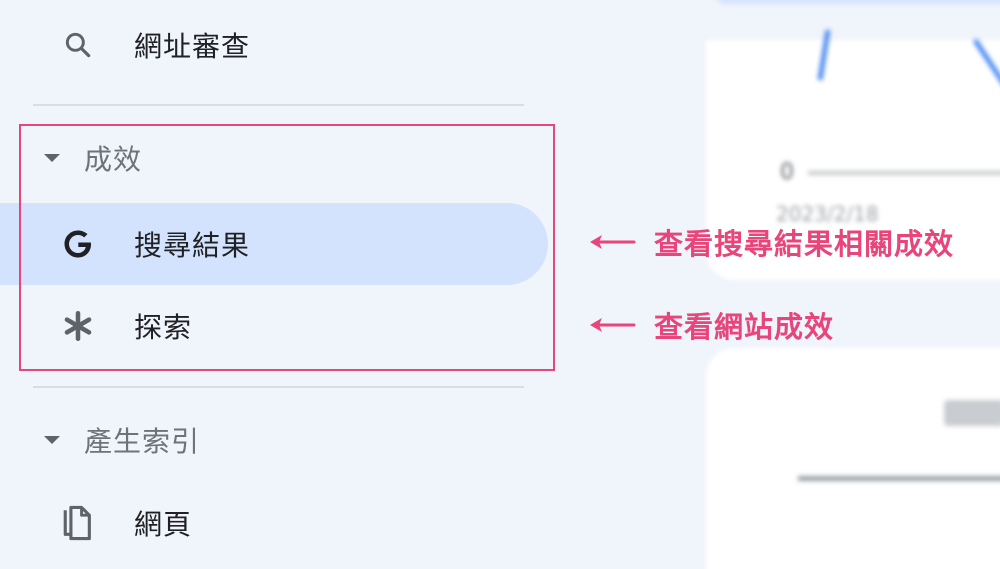 The height and width of the screenshot is (569, 1000). Describe the element at coordinates (274, 440) in the screenshot. I see `section-header-indexing: 產生索引` at that location.